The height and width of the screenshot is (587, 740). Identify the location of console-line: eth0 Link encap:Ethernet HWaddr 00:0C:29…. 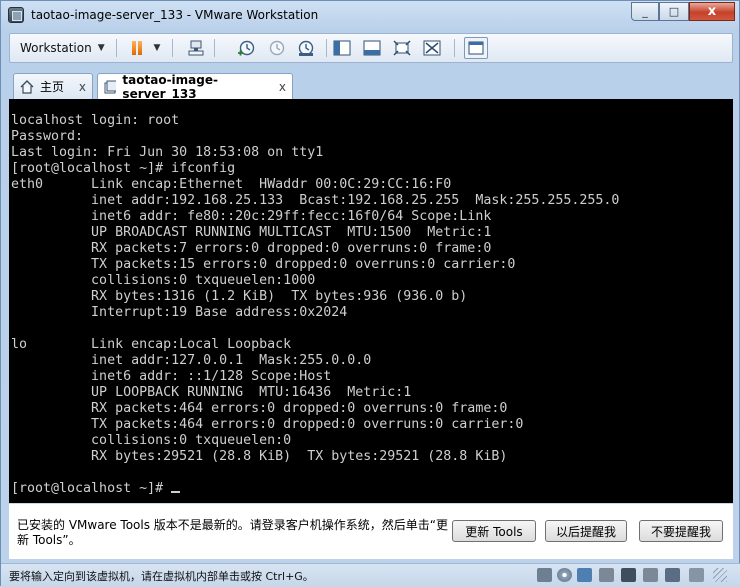
(231, 184).